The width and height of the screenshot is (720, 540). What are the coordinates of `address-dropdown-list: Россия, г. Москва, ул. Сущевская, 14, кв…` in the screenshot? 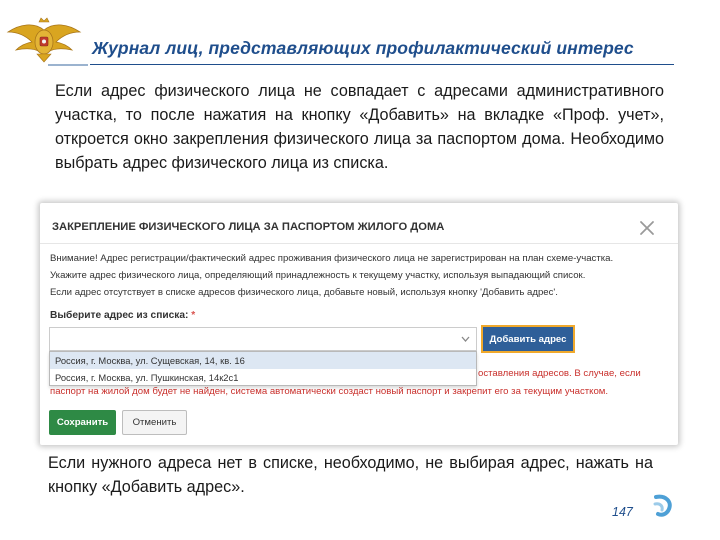 It's located at (263, 368).